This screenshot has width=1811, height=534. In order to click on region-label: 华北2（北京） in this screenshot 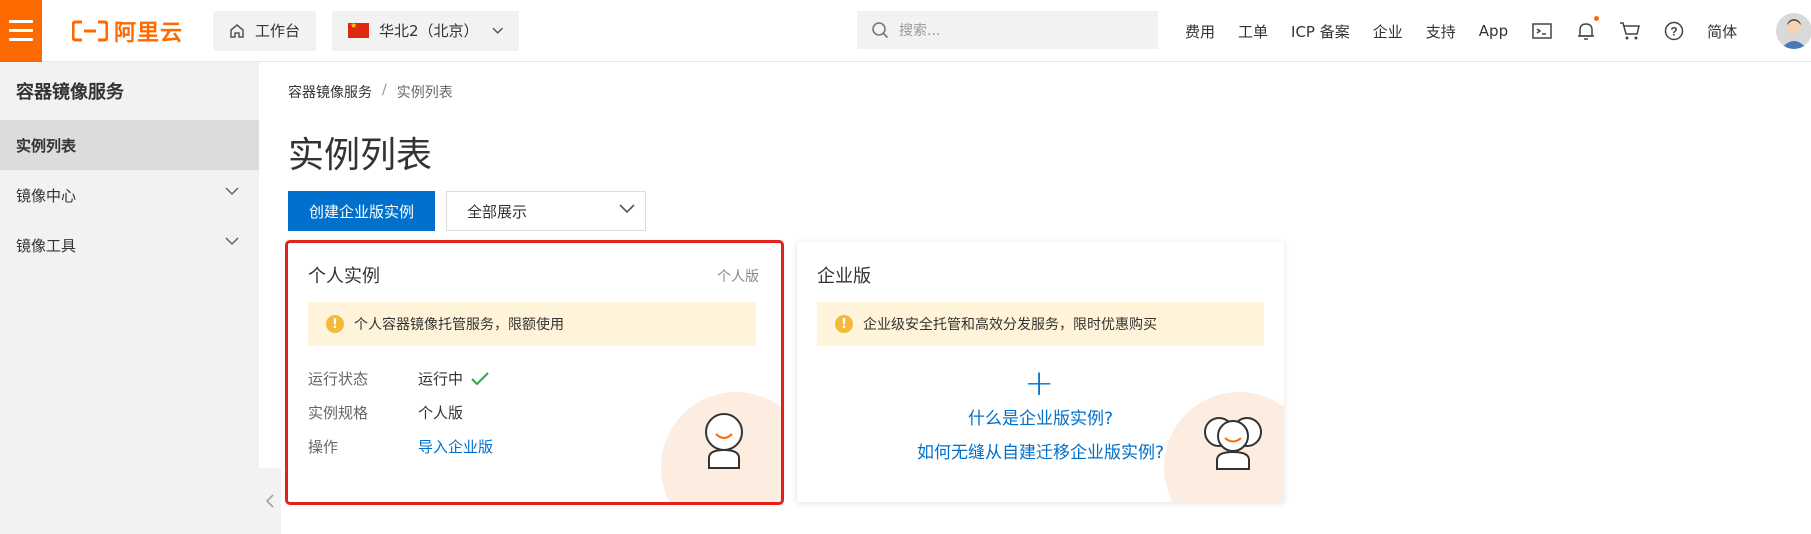, I will do `click(428, 31)`.